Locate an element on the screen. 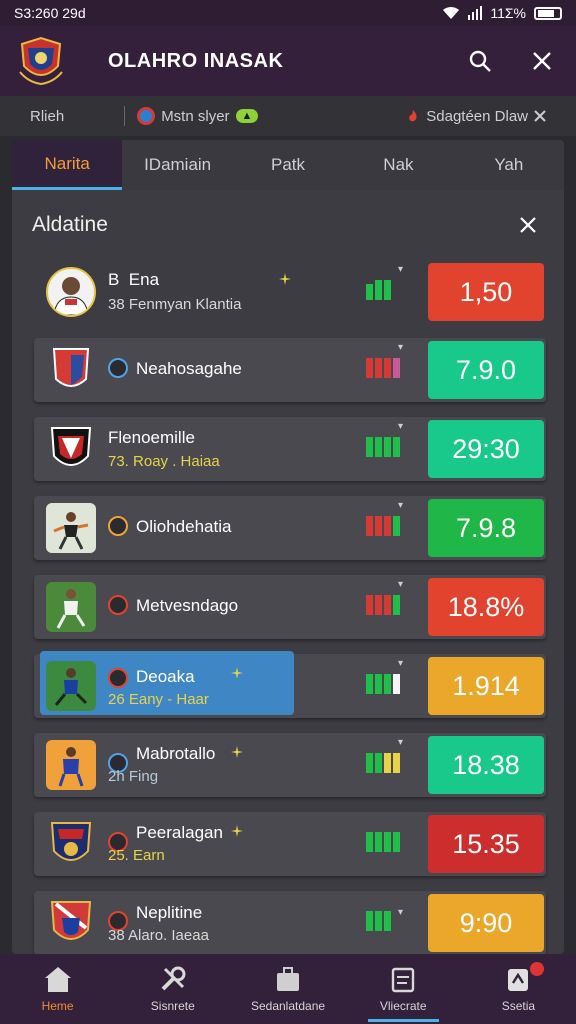 This screenshot has width=576, height=1024. team-name: Neplitine is located at coordinates (169, 912).